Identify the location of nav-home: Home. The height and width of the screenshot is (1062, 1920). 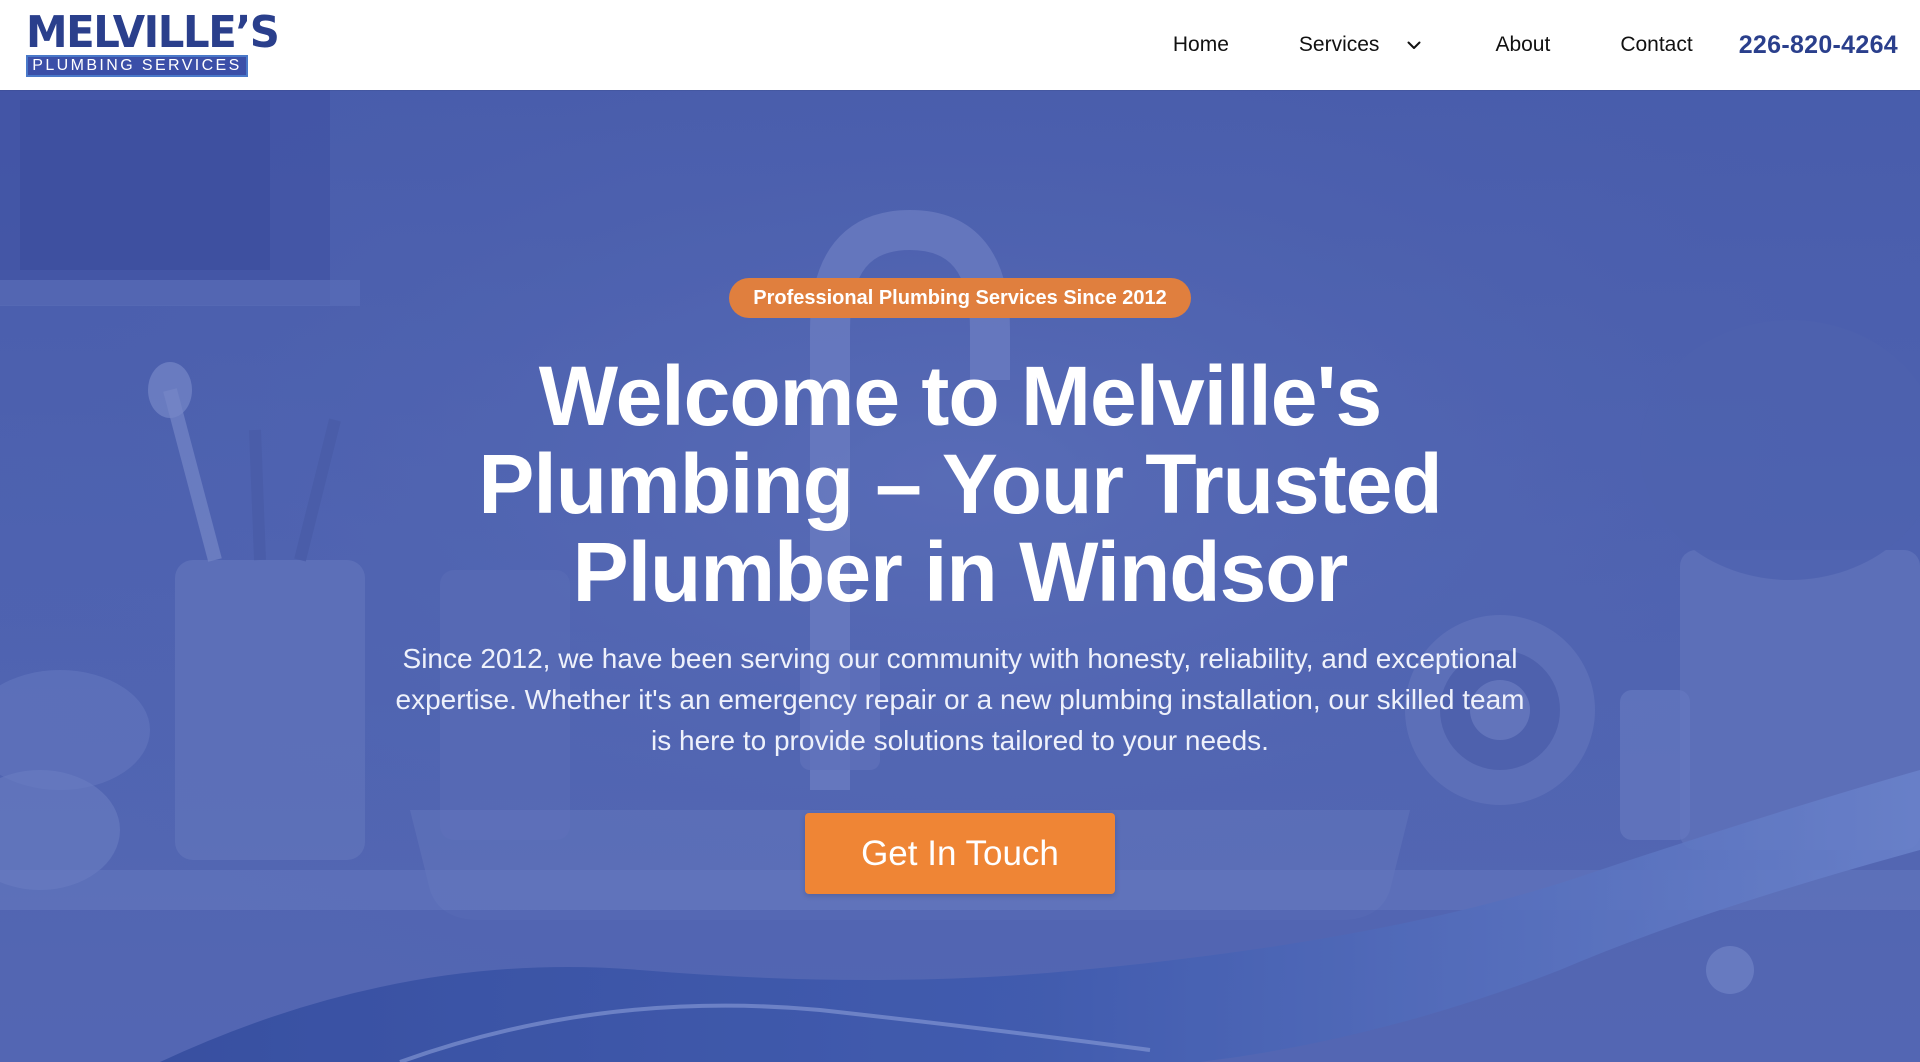
(1201, 45).